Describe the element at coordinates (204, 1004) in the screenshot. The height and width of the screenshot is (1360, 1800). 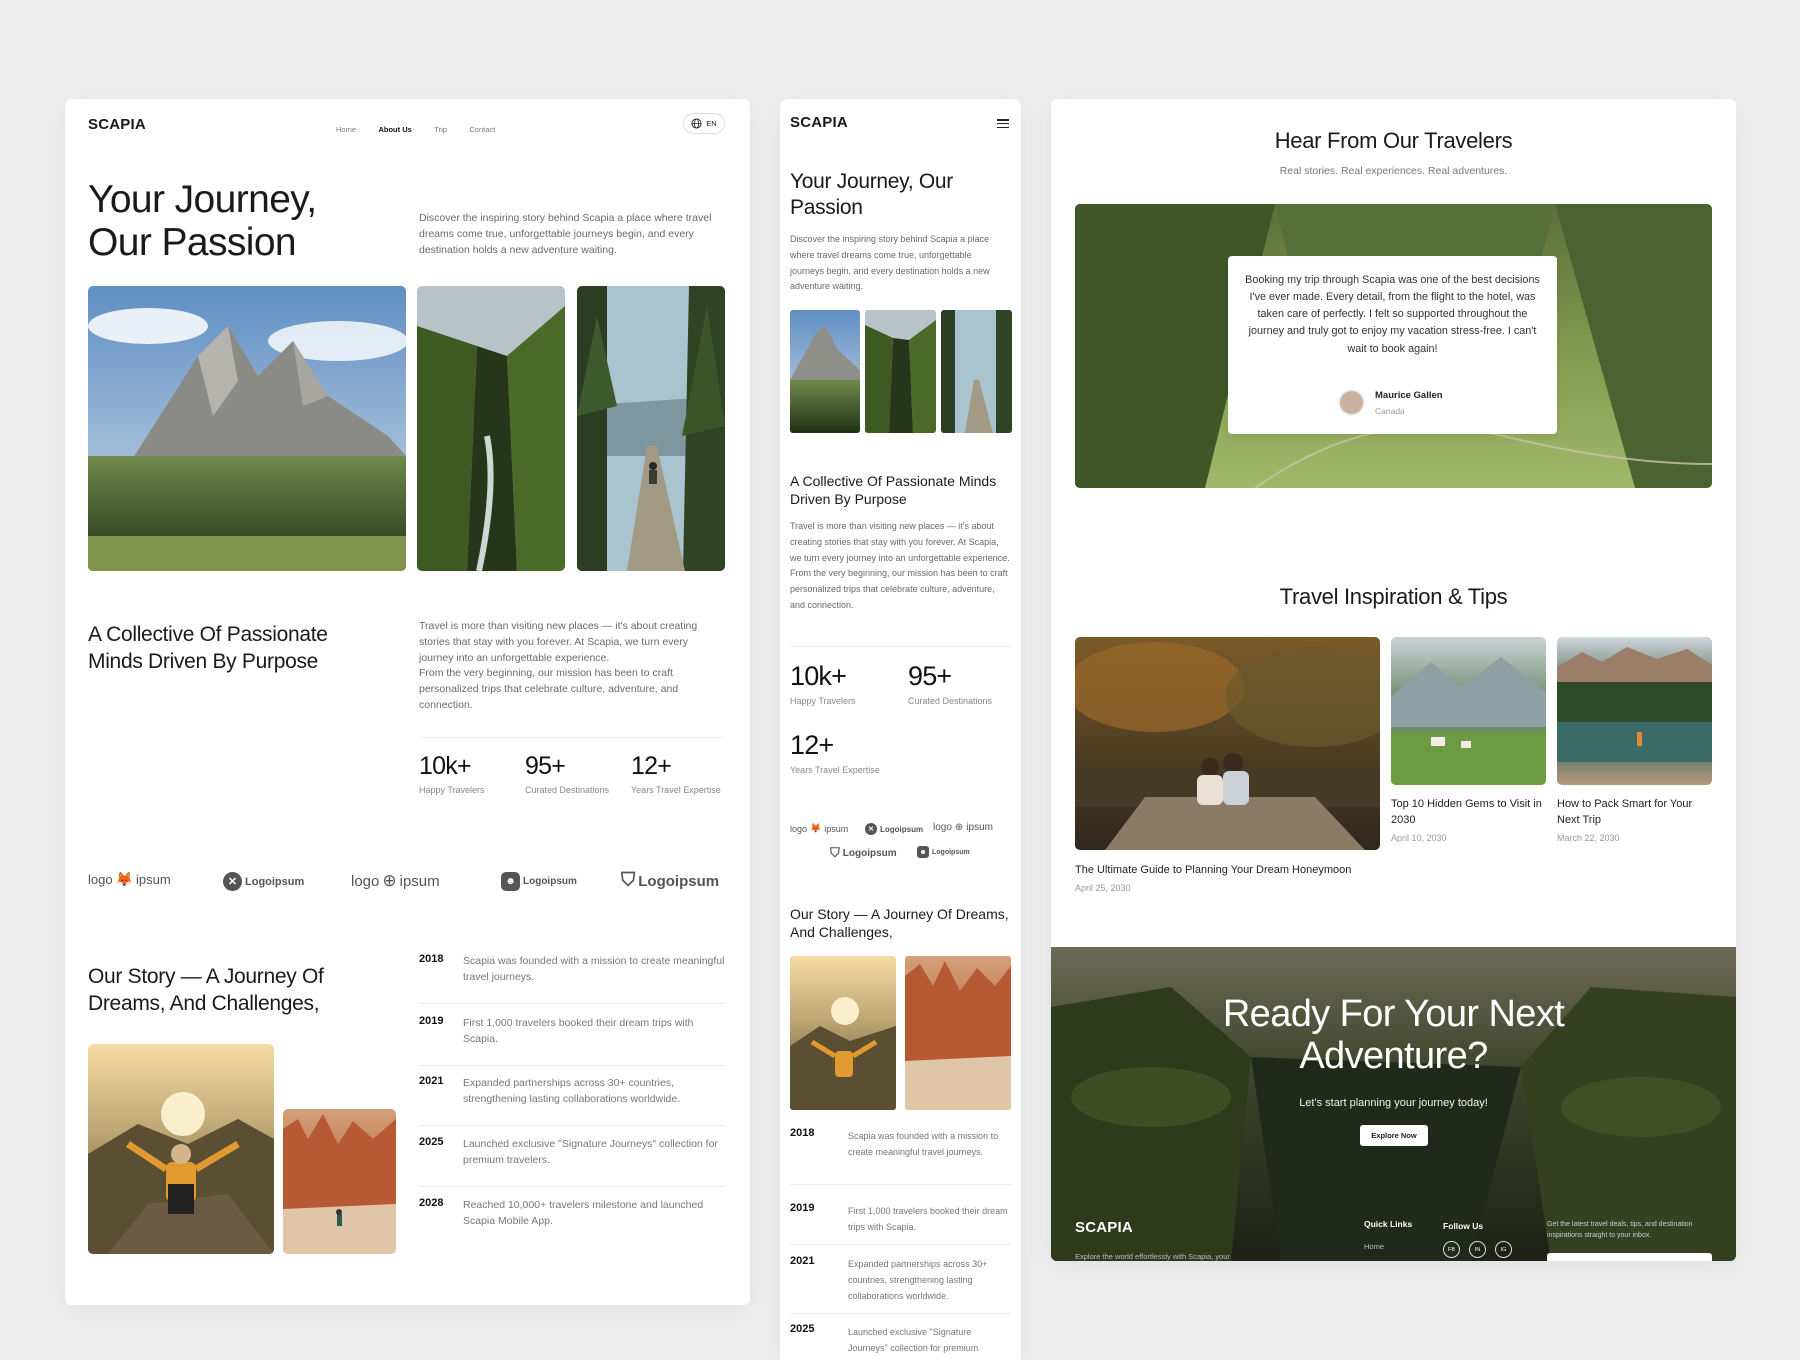
I see `story-title-line2: Dreams, And Challenges,` at that location.